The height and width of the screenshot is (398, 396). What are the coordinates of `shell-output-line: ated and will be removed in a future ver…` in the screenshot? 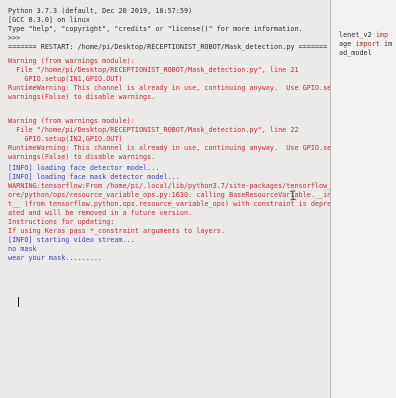 It's located at (100, 213).